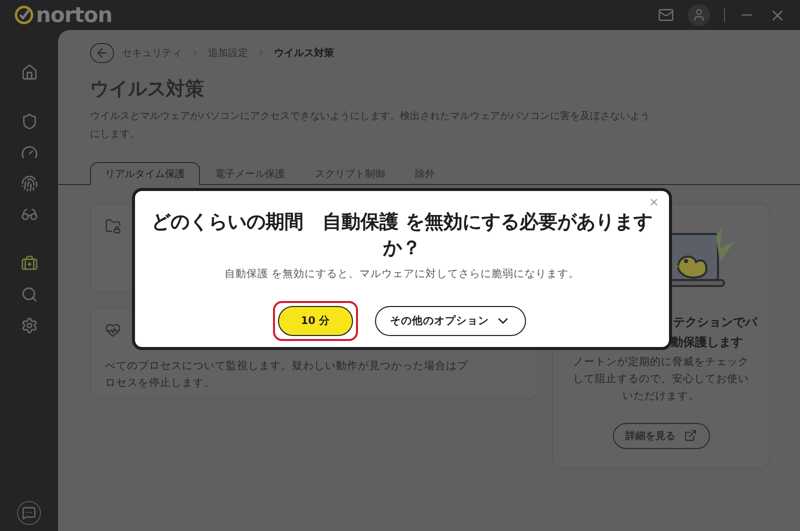 The image size is (800, 531). I want to click on details-button: 詳細を見る, so click(661, 435).